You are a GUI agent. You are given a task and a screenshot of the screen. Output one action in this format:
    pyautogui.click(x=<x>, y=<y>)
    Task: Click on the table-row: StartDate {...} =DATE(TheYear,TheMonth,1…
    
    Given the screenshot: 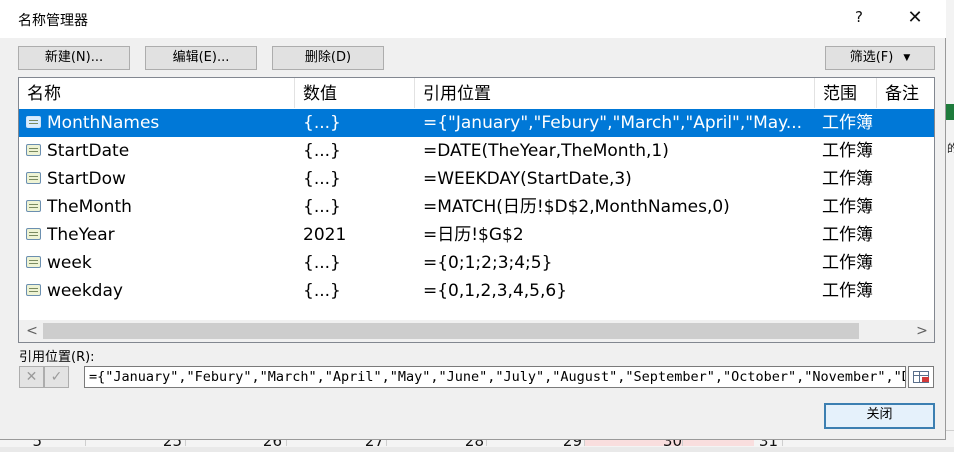 What is the action you would take?
    pyautogui.click(x=476, y=151)
    